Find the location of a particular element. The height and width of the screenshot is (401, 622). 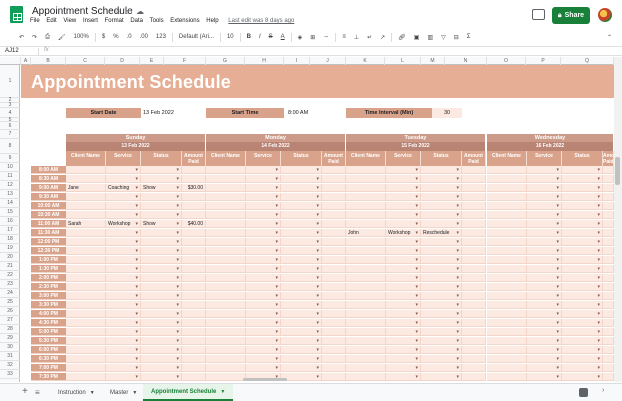

row-header: 6 is located at coordinates (10, 126).